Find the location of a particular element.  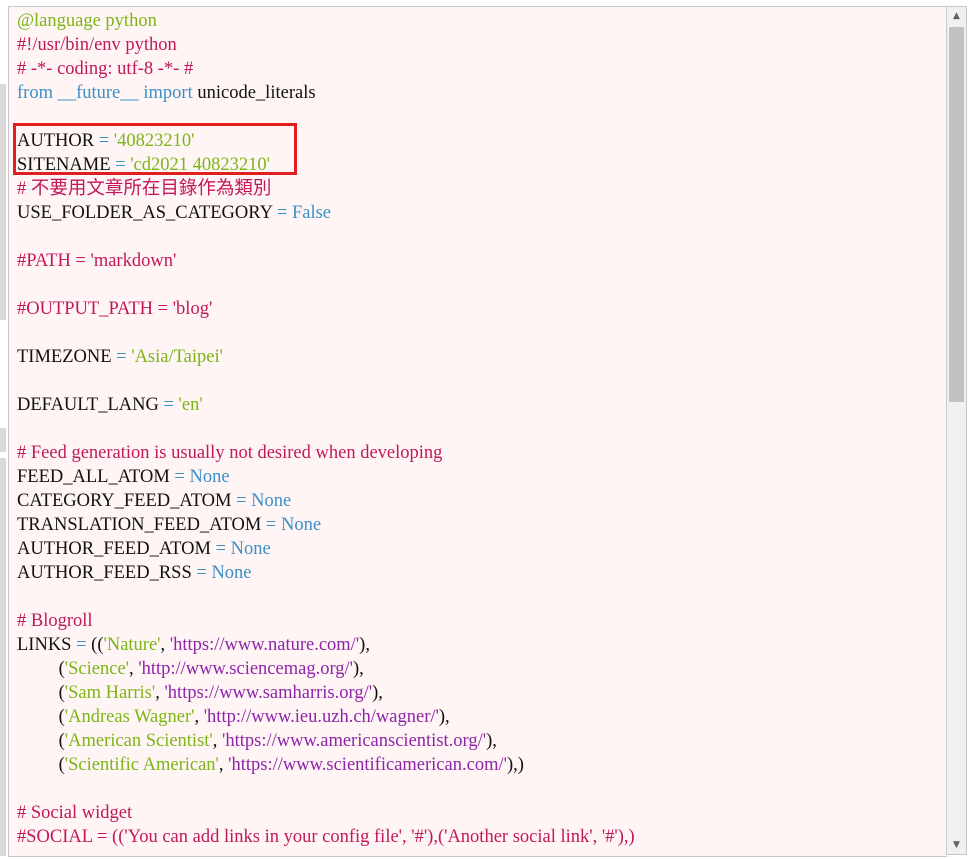

code-token: 'http://www.ieu.uzh.ch/wagner/' is located at coordinates (321, 717).